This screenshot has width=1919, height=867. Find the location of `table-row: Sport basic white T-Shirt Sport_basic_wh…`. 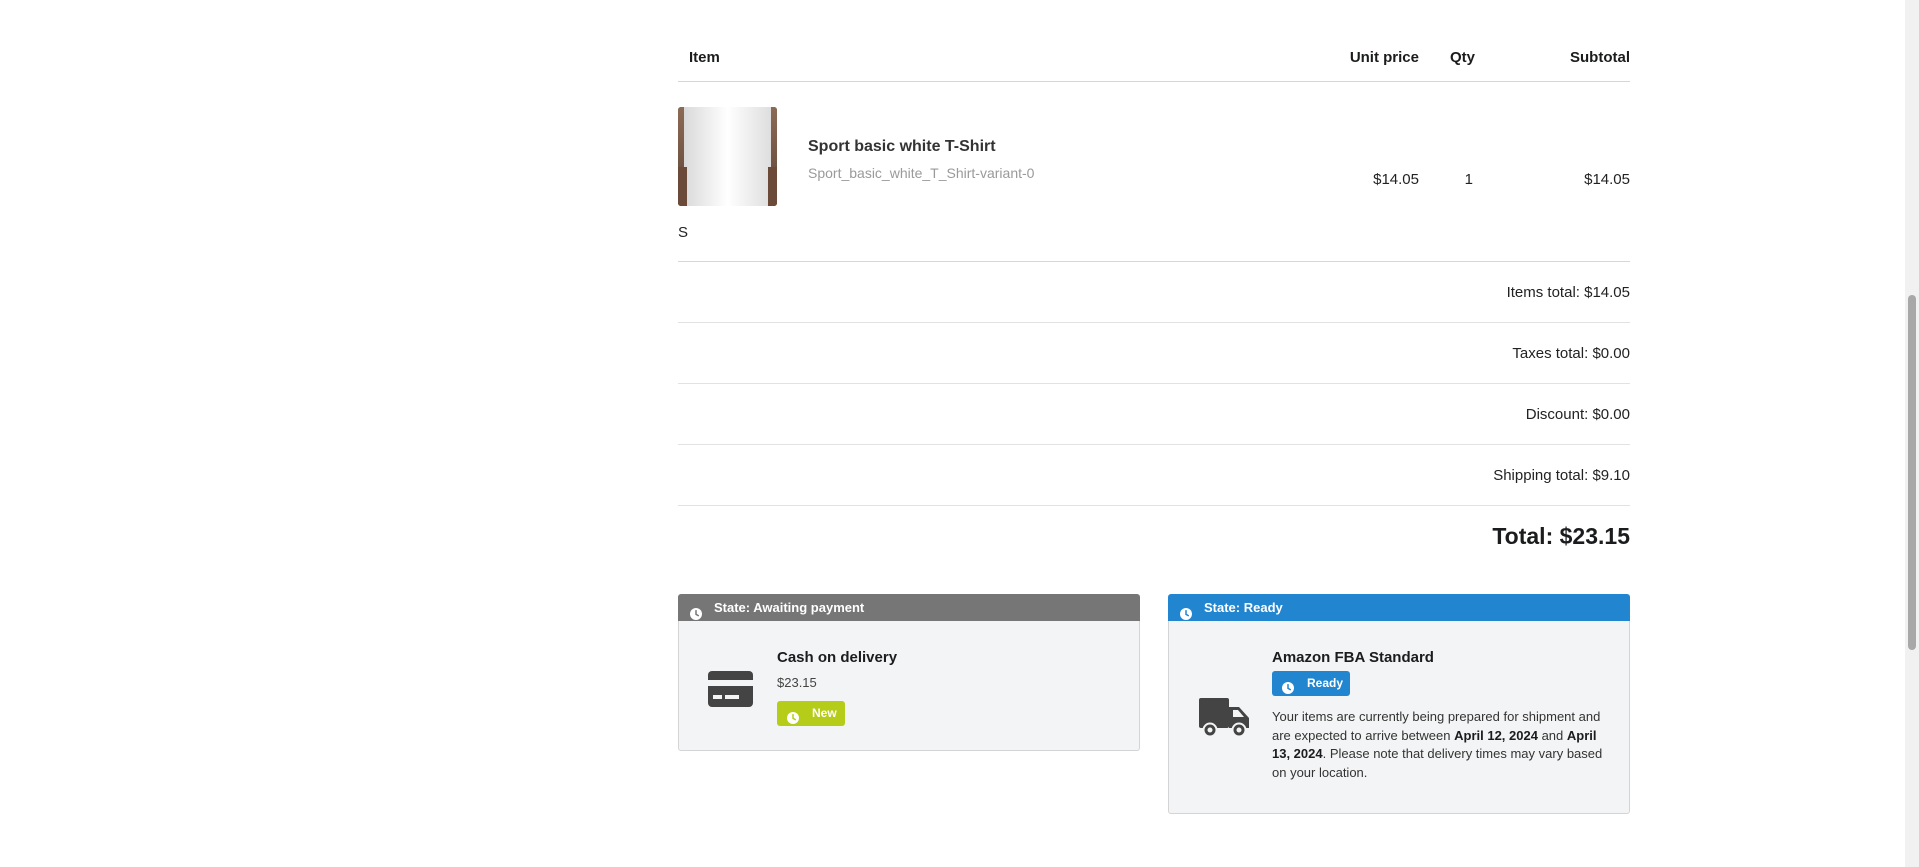

table-row: Sport basic white T-Shirt Sport_basic_wh… is located at coordinates (1154, 172).